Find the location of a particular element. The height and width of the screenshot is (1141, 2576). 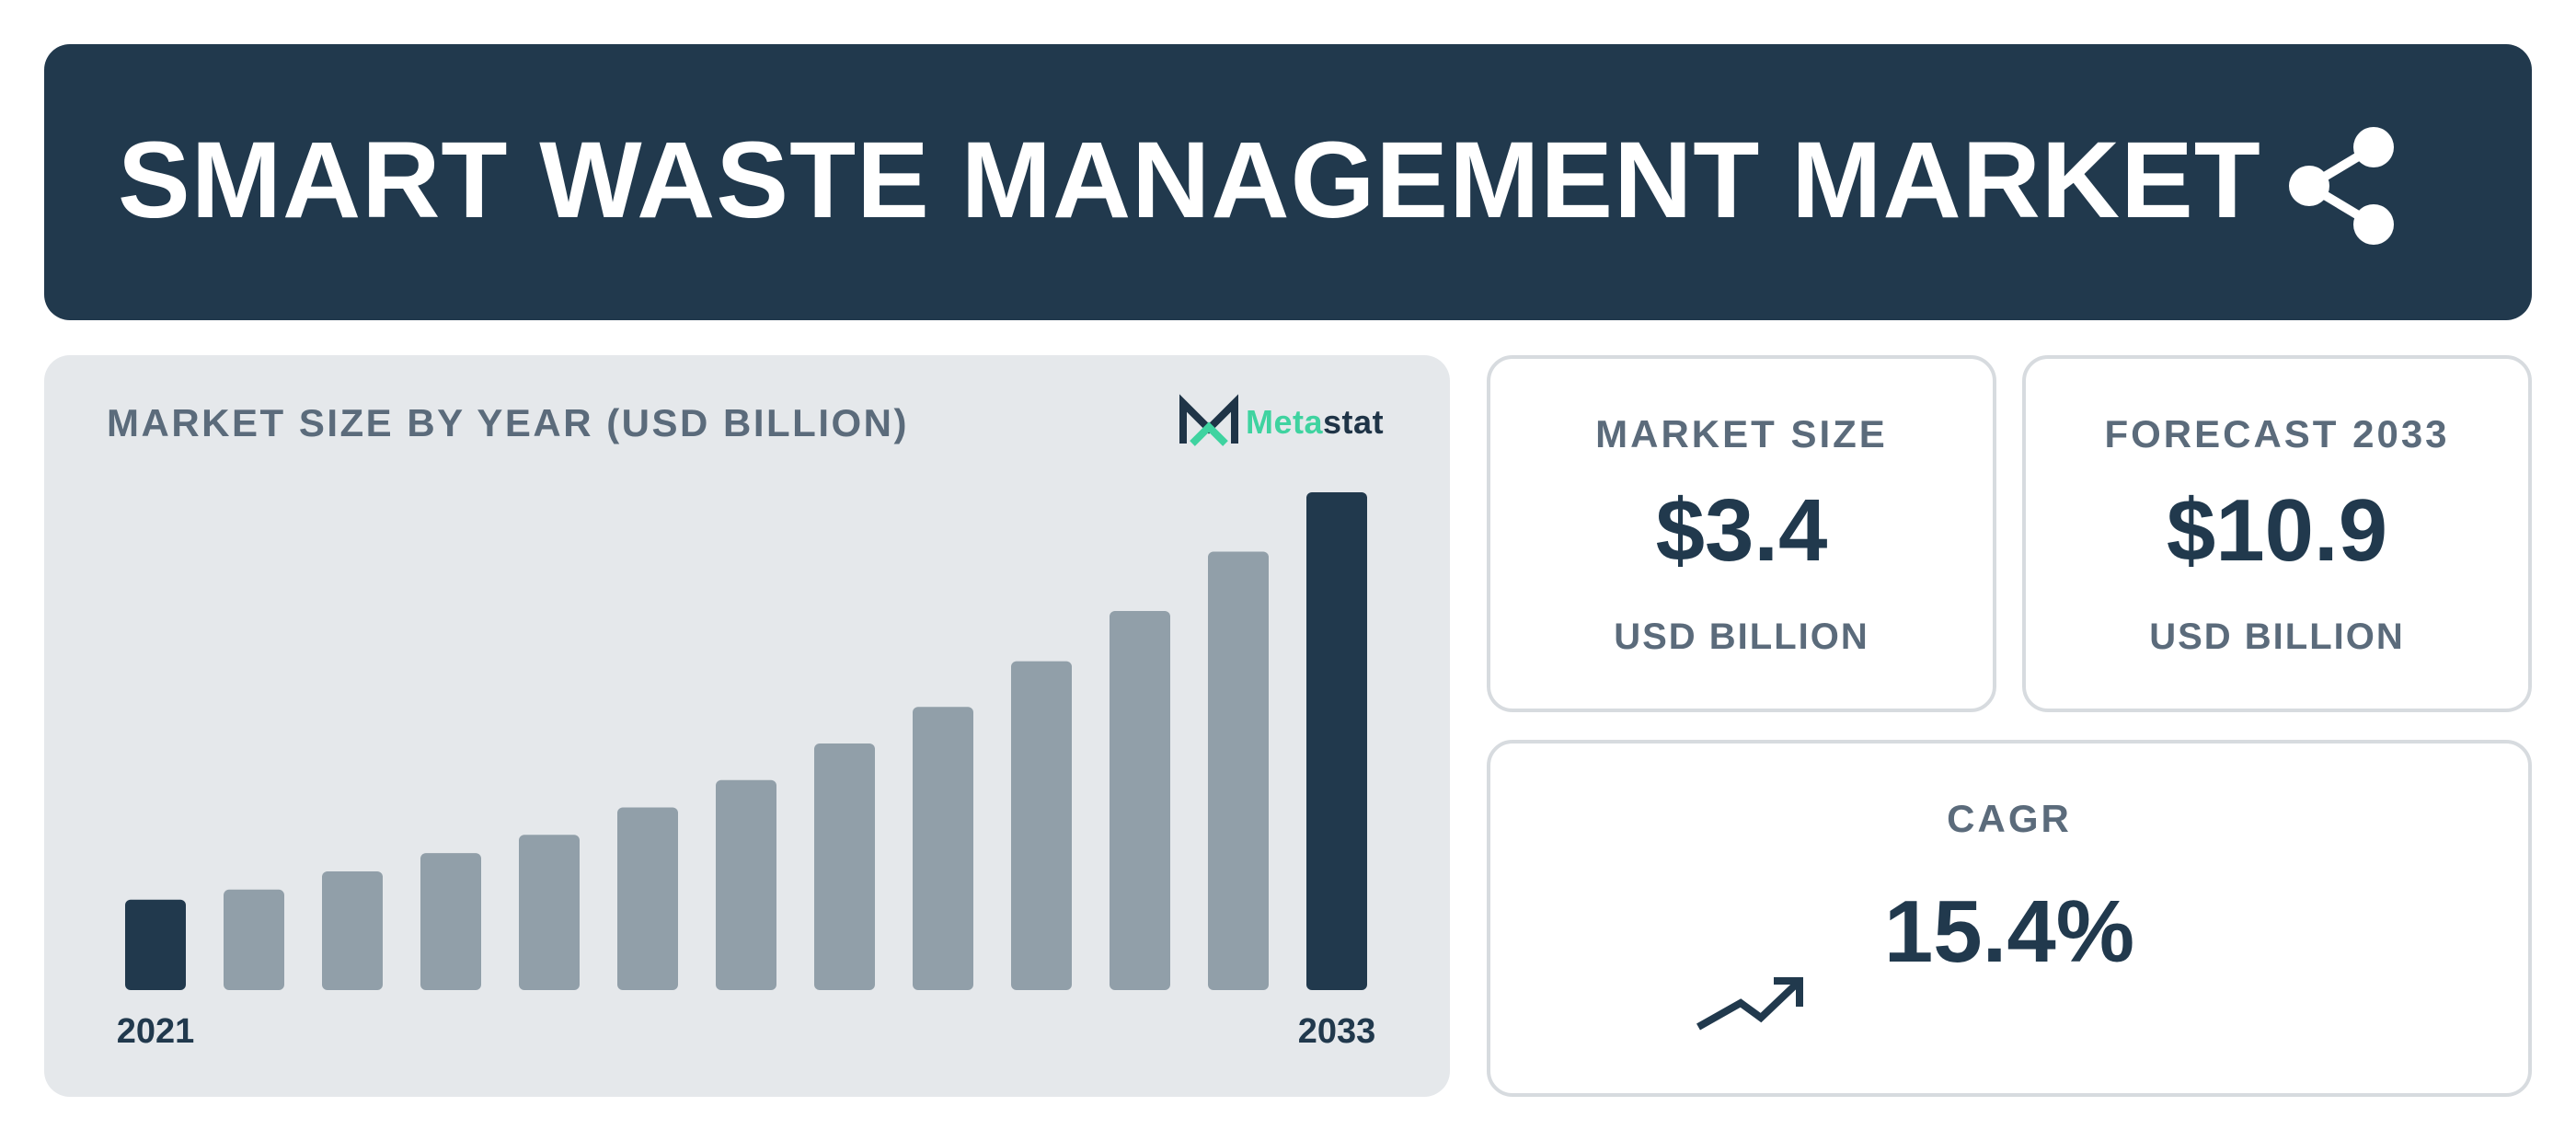

bar-2030 is located at coordinates (1041, 826).